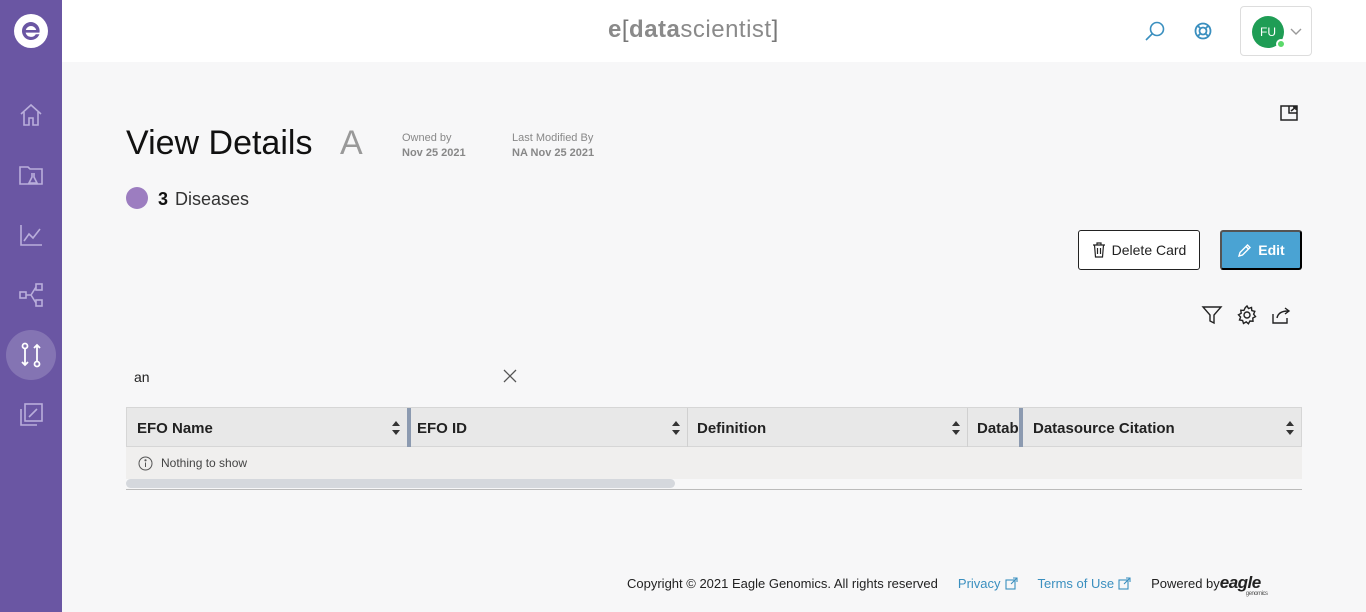  What do you see at coordinates (267, 428) in the screenshot?
I see `column-header-efo-name: EFO Name` at bounding box center [267, 428].